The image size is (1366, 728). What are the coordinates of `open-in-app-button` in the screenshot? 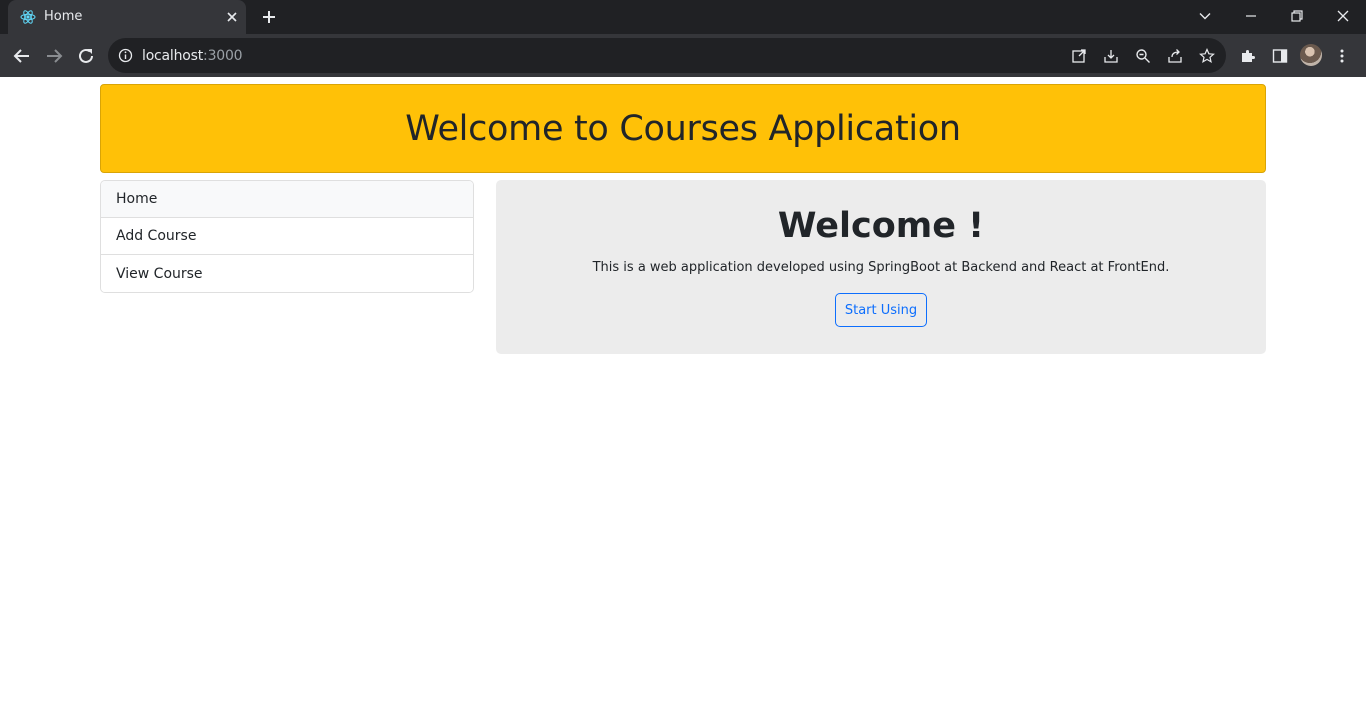 It's located at (1079, 56).